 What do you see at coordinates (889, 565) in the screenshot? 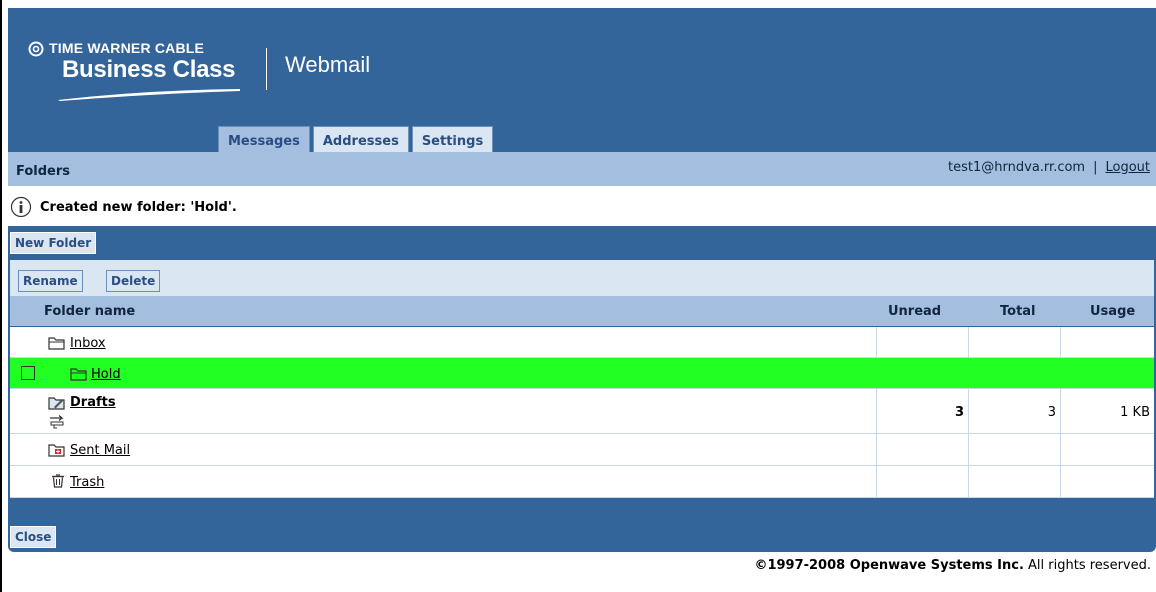
I see `copyright-text: ©1997-2008 Openwave Systems Inc.` at bounding box center [889, 565].